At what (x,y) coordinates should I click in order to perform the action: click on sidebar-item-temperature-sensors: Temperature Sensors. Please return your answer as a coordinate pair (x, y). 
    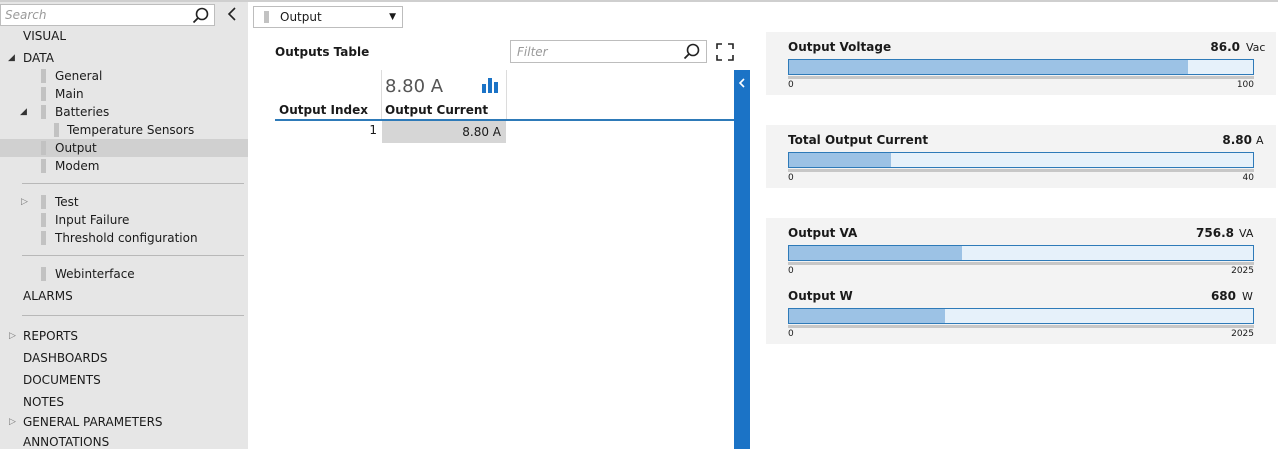
    Looking at the image, I should click on (124, 130).